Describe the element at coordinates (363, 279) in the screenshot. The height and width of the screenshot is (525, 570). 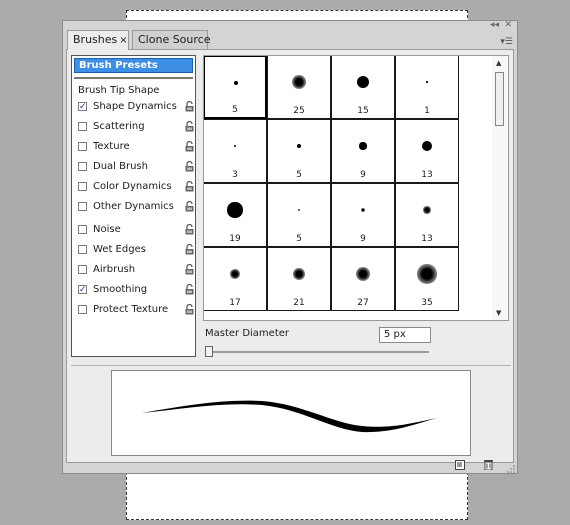
I see `brush-preset-cell: 27` at that location.